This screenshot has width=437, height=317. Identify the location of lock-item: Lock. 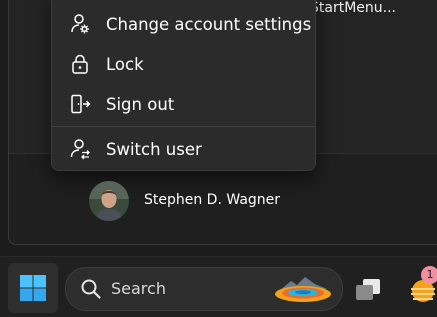
(183, 64).